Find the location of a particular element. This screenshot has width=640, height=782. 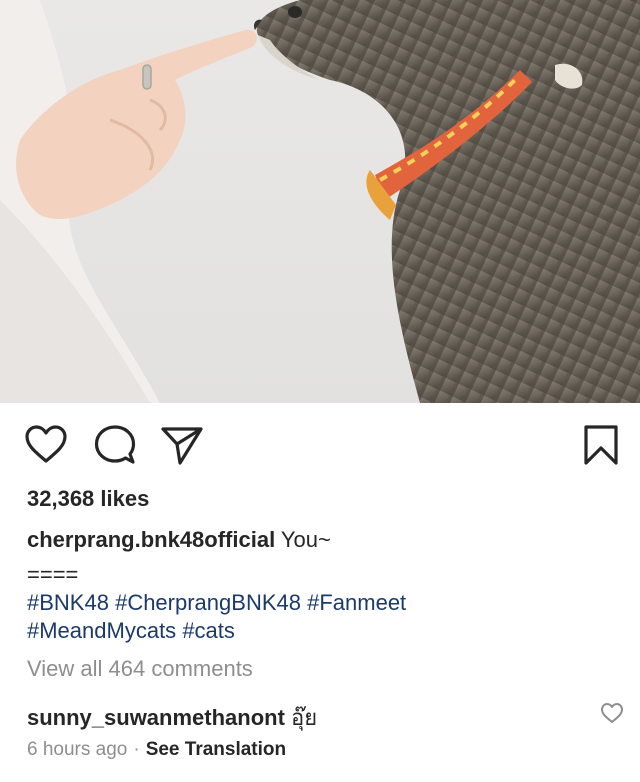

hashtags-line-2: #MeandMycats #cats is located at coordinates (131, 631).